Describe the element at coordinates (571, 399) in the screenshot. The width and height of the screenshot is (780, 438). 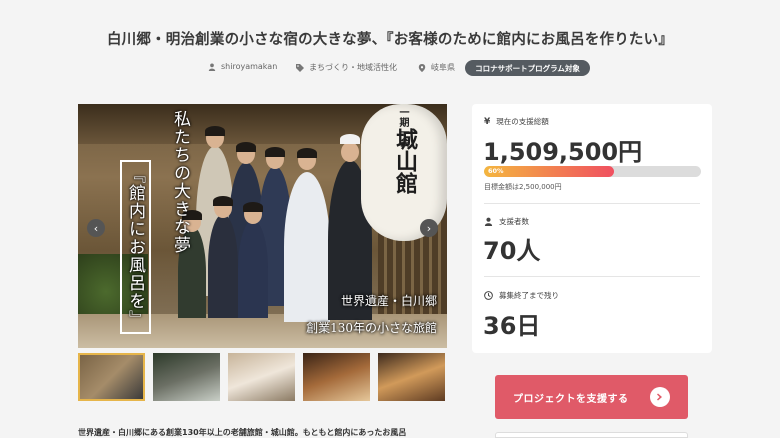
I see `support-button-label: プロジェクトを支援する` at that location.